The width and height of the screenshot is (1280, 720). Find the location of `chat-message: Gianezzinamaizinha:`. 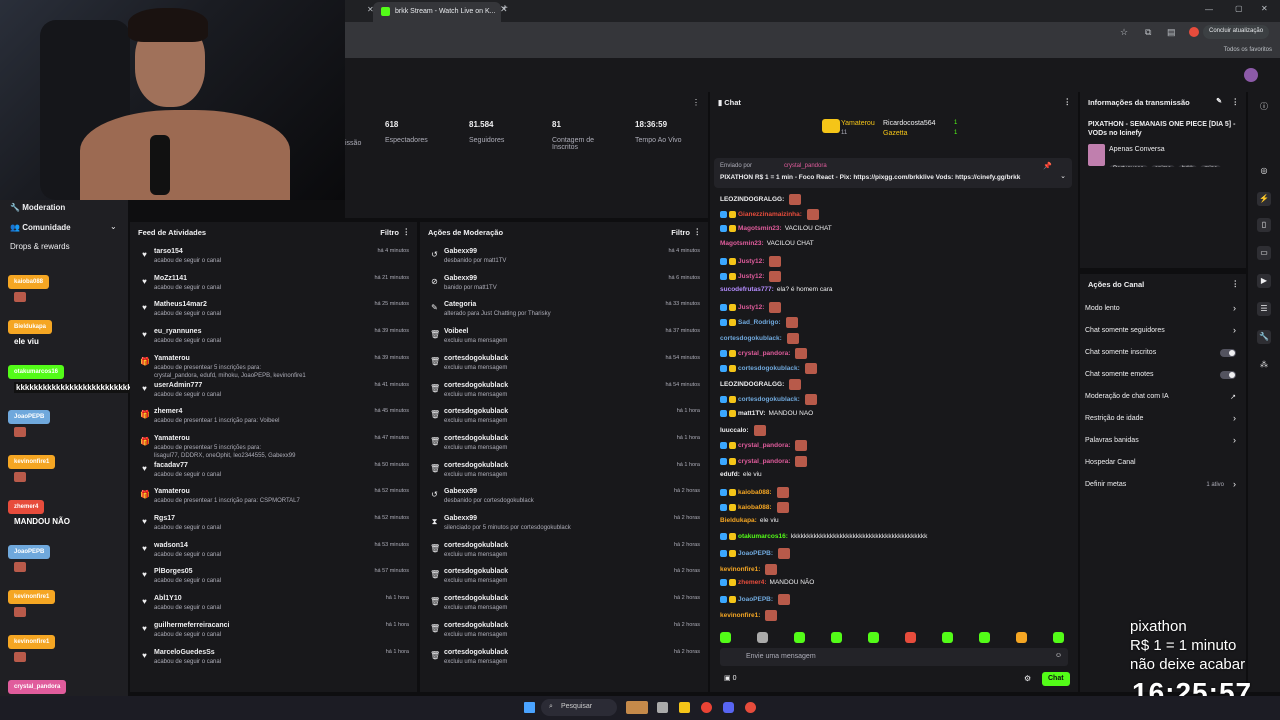

chat-message: Gianezzinamaizinha: is located at coordinates (769, 215).